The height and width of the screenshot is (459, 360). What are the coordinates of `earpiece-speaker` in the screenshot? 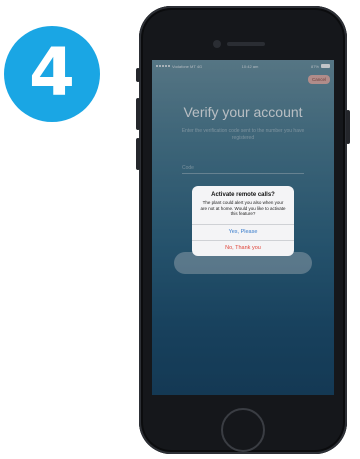 It's located at (246, 44).